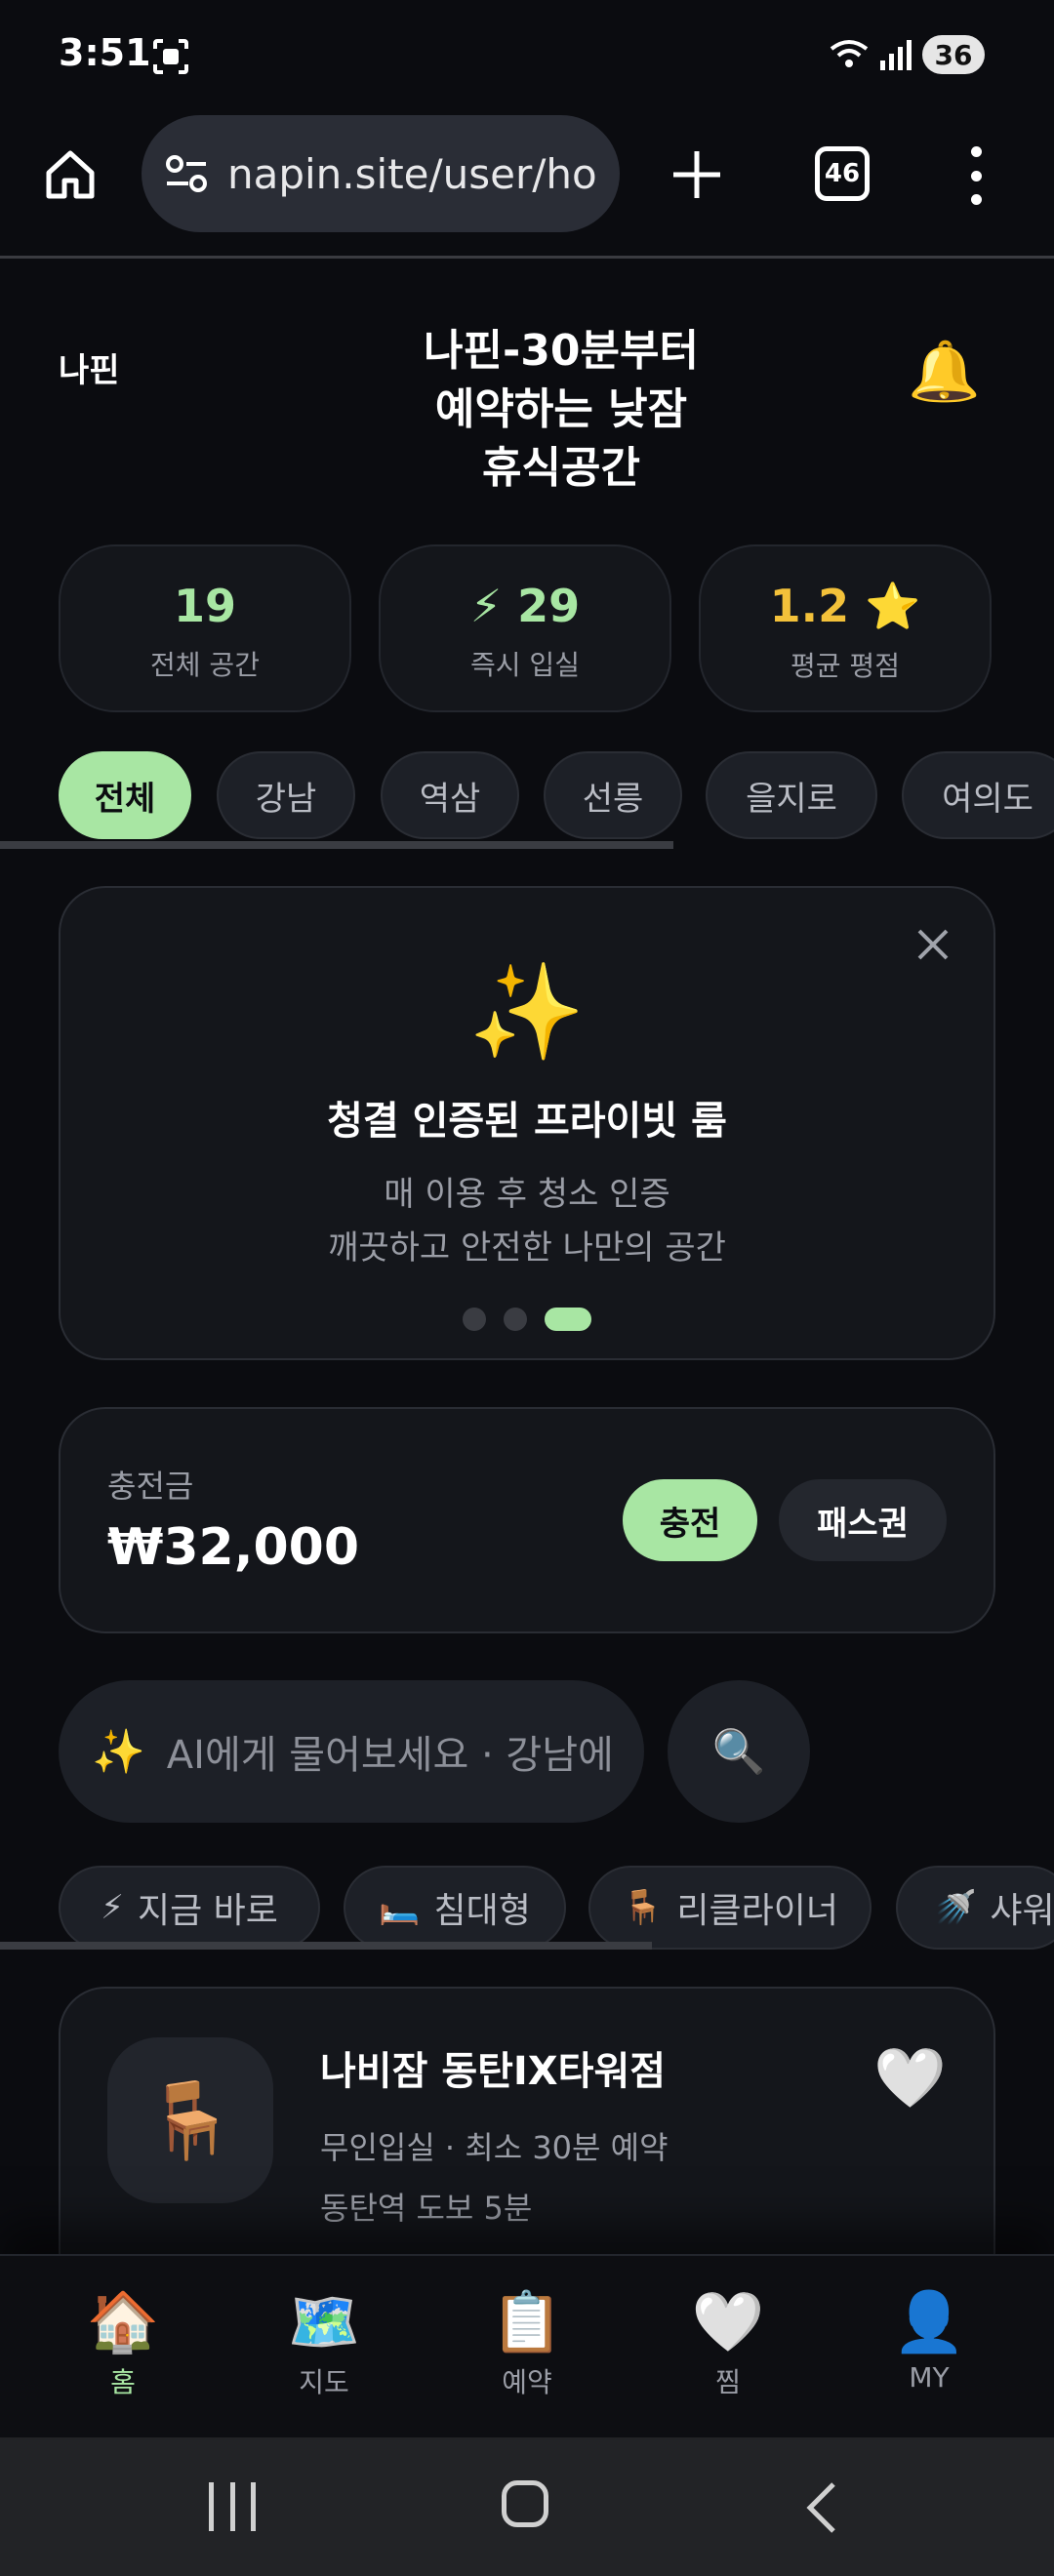  I want to click on recent-apps-button, so click(232, 2506).